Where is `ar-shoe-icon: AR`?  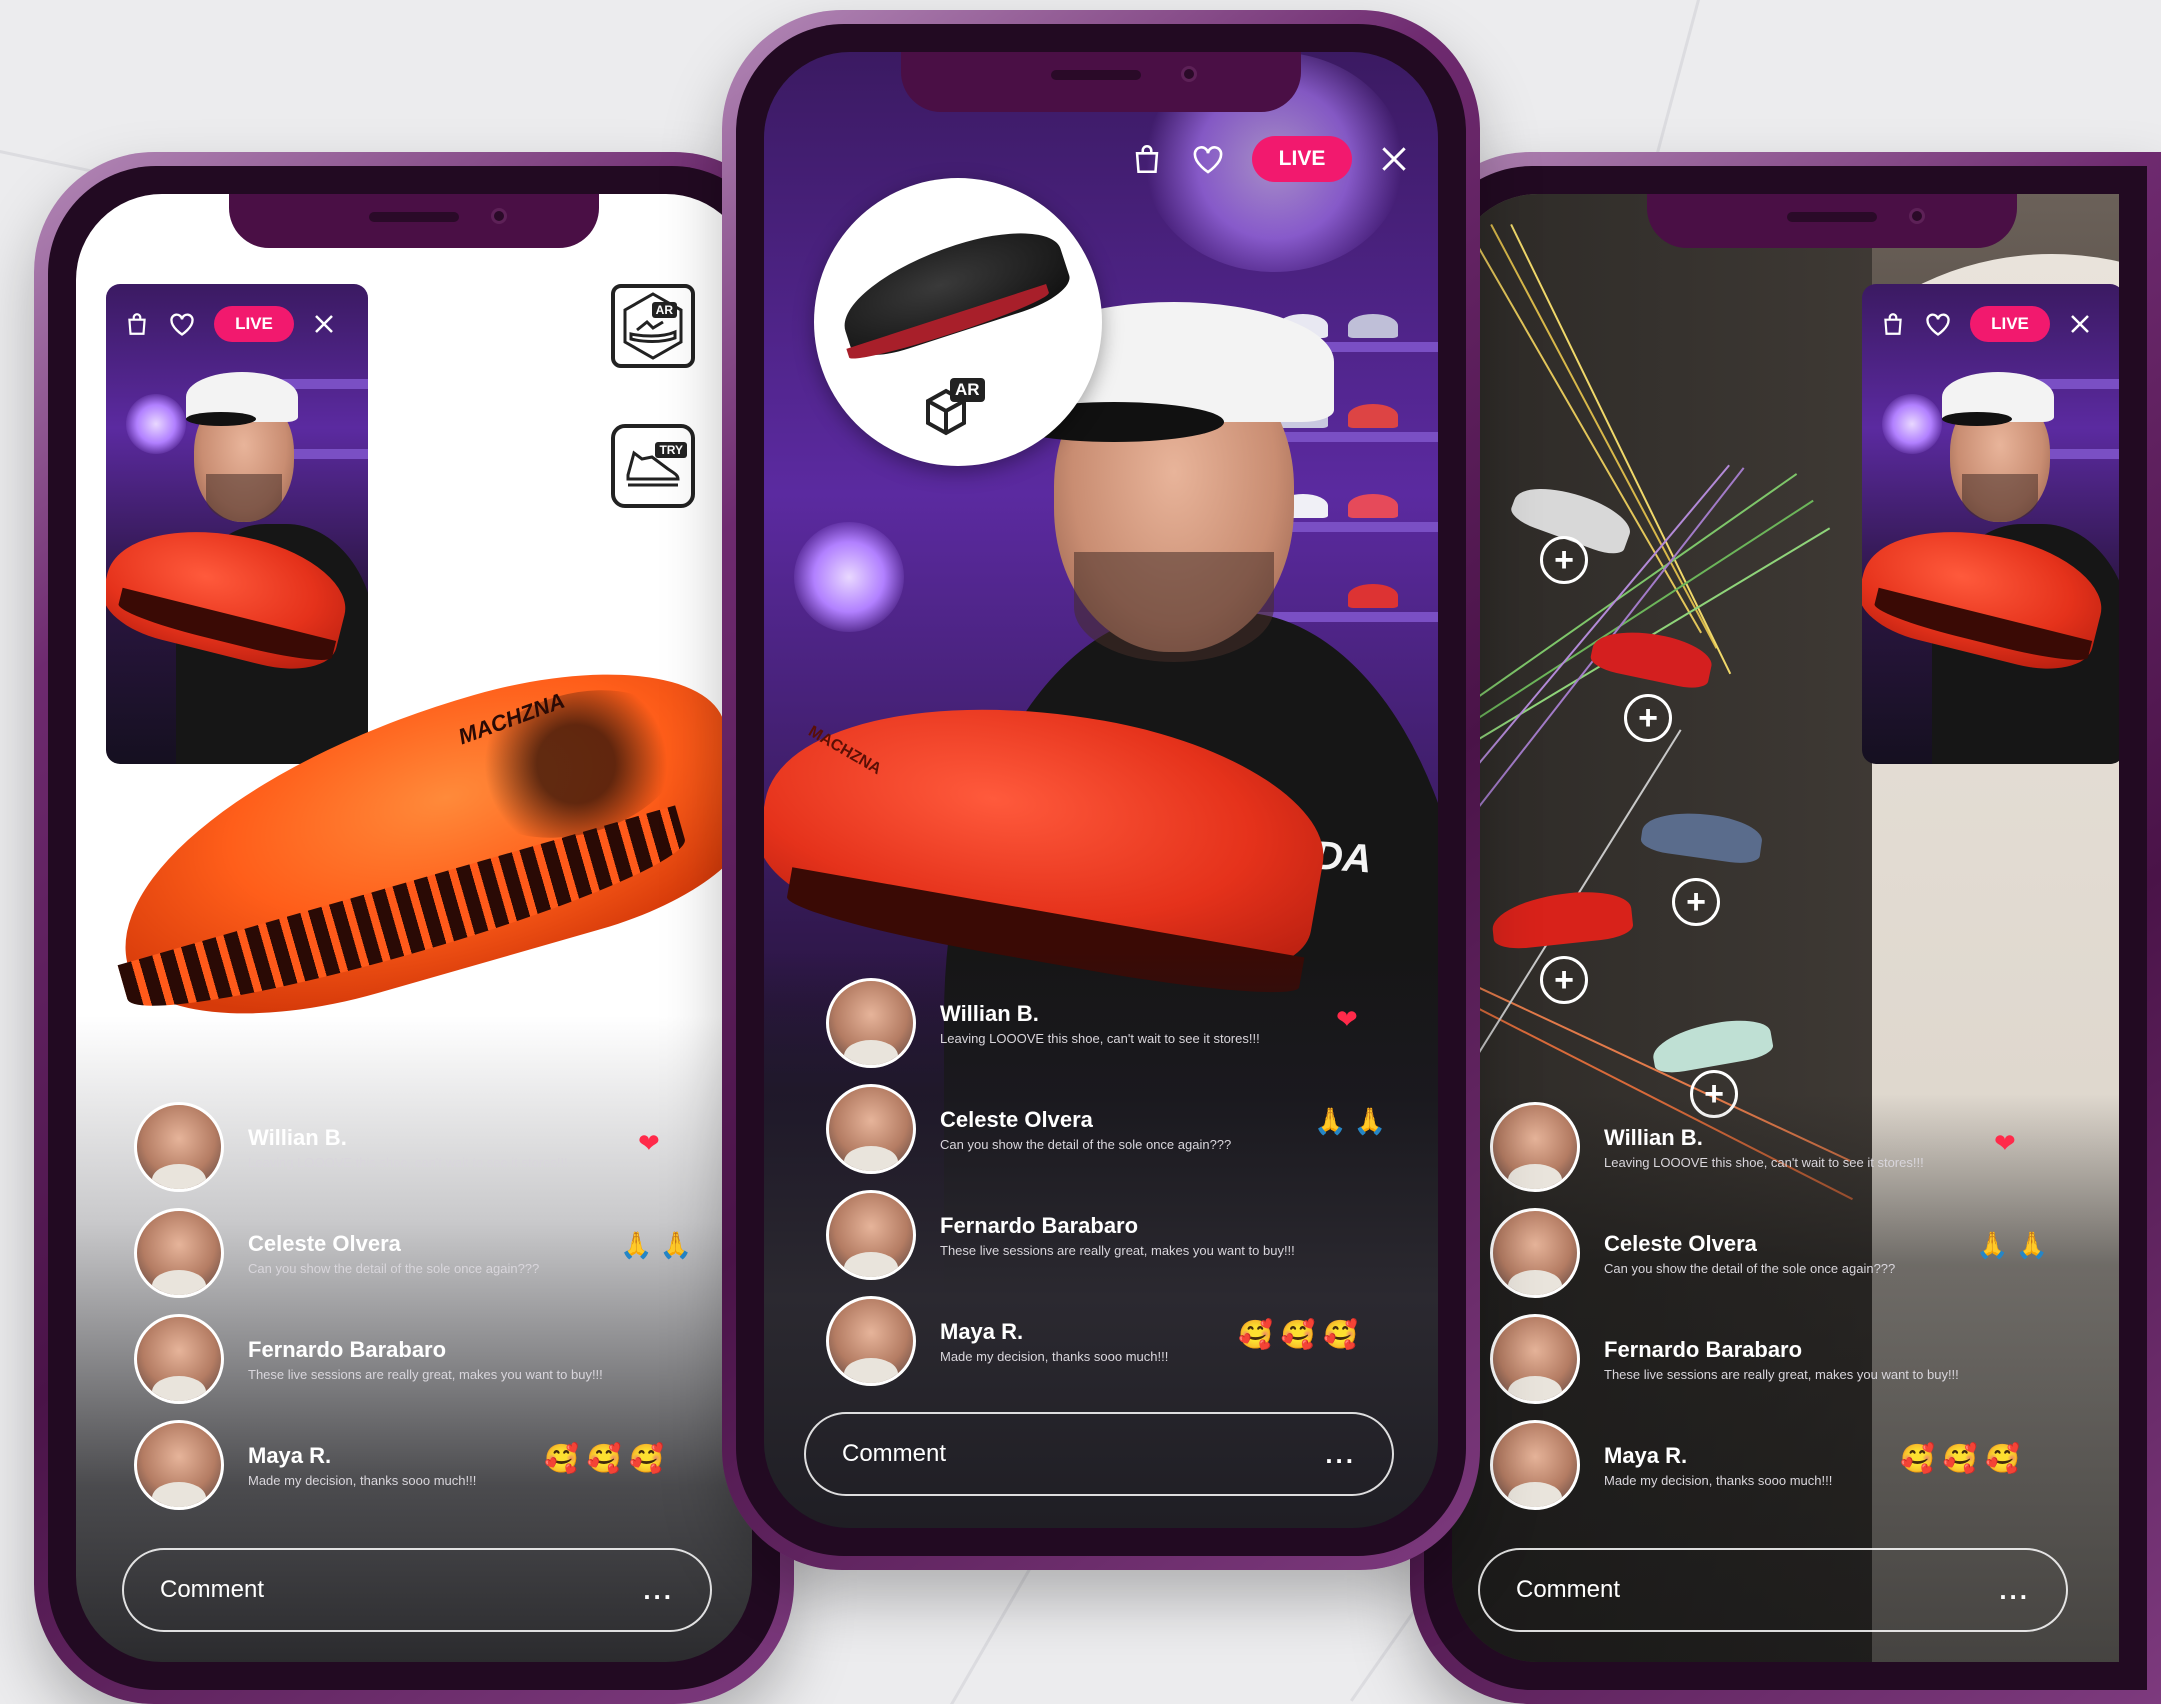
ar-shoe-icon: AR is located at coordinates (653, 326).